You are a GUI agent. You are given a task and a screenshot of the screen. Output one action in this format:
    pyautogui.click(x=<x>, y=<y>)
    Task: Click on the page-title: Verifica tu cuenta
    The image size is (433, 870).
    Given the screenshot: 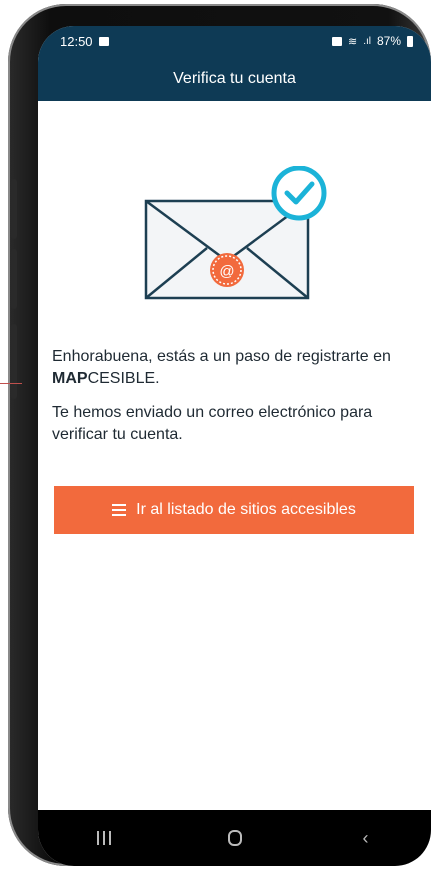 What is the action you would take?
    pyautogui.click(x=234, y=78)
    